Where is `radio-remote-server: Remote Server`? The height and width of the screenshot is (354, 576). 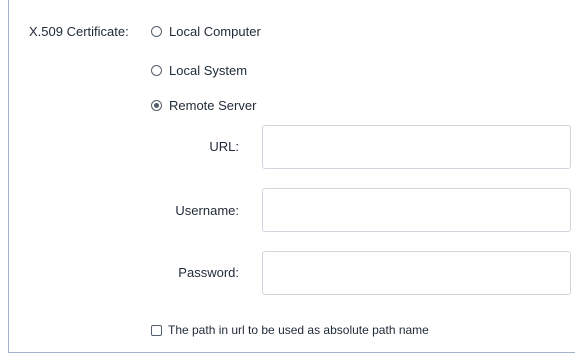
radio-remote-server: Remote Server is located at coordinates (203, 105).